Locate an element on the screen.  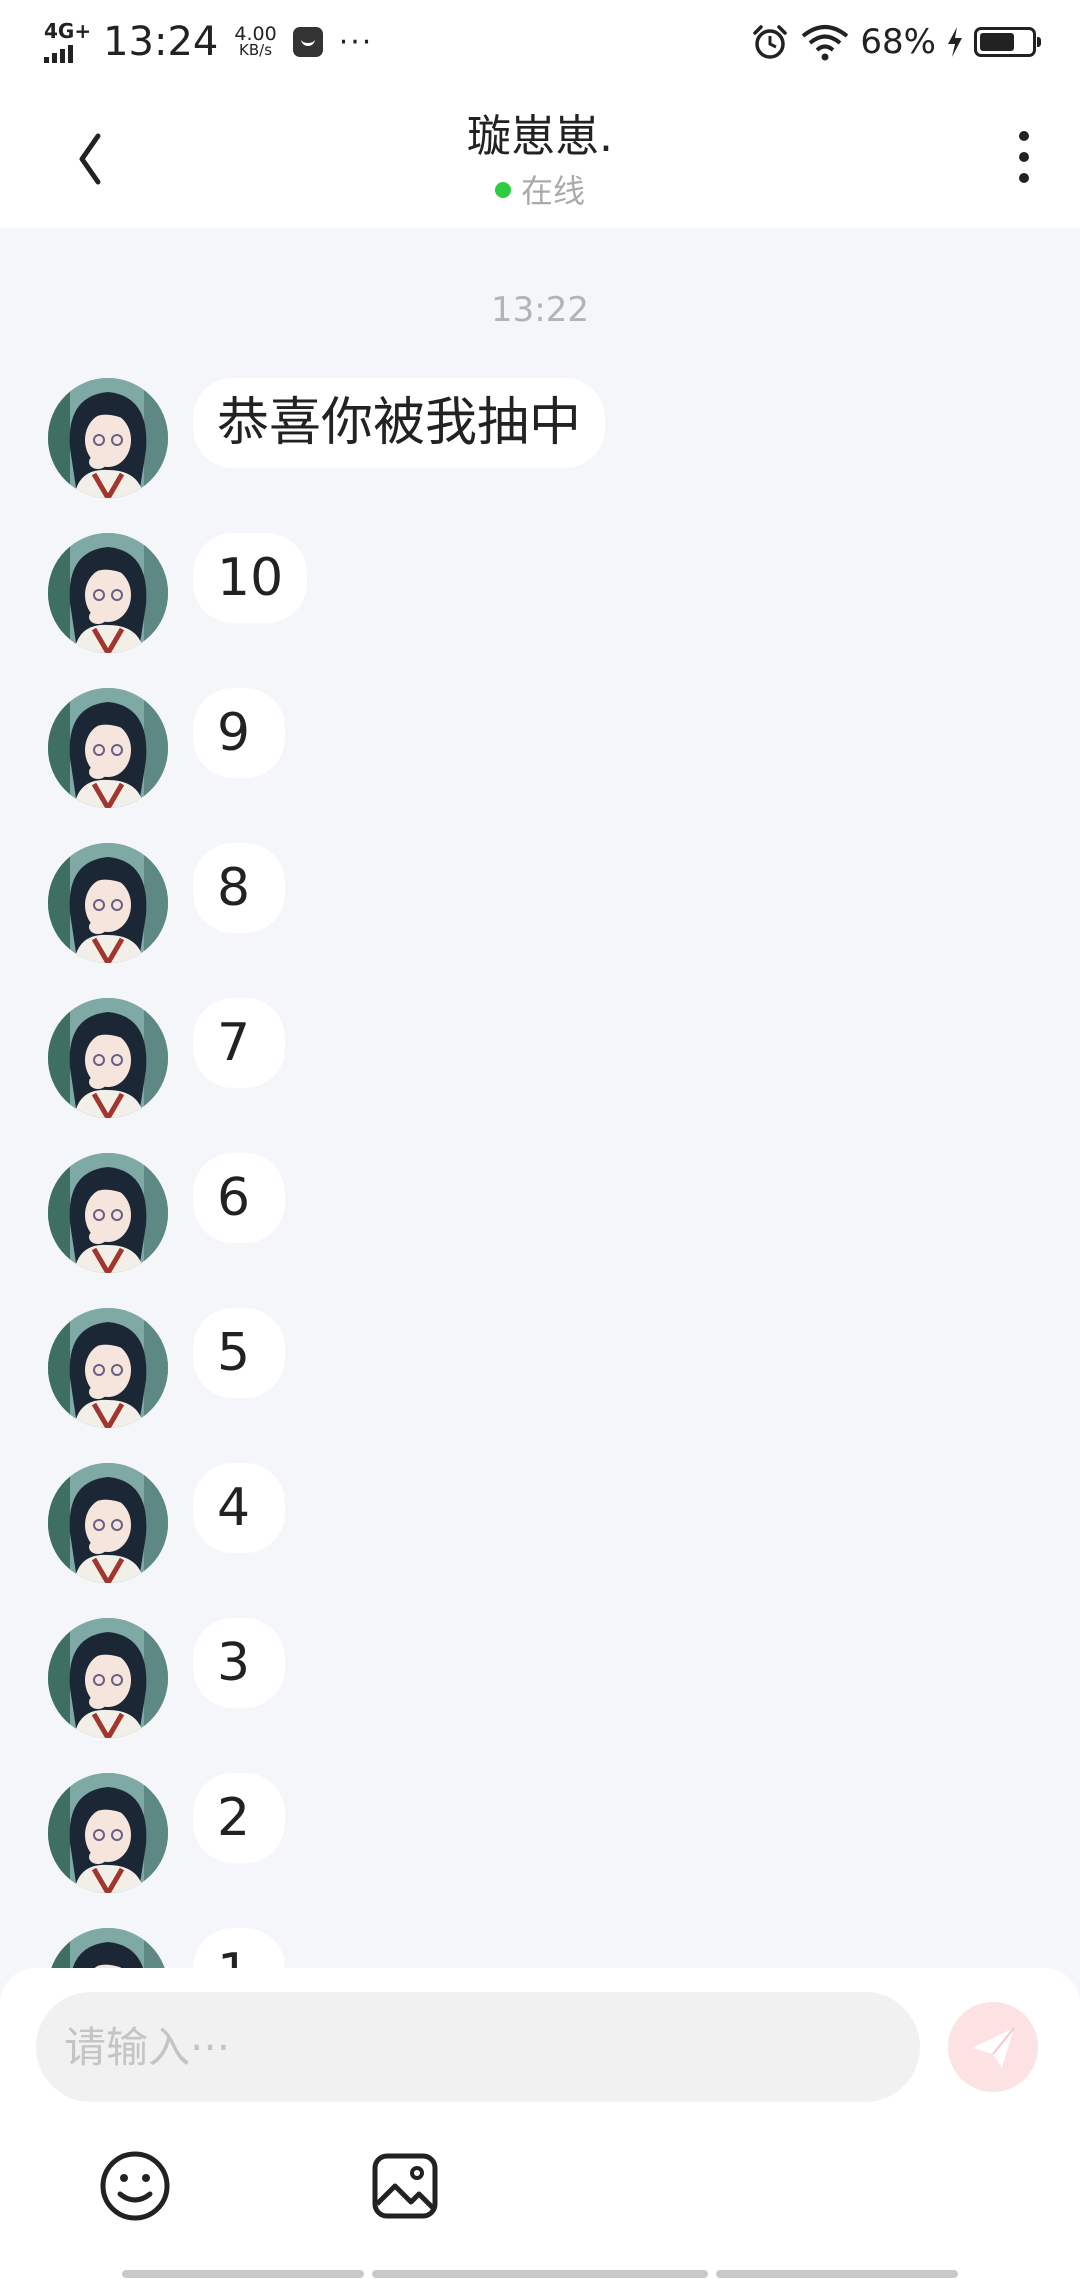
status-bar: 4G+ 13:24 4.00 KB/s ··· 68% is located at coordinates (540, 41).